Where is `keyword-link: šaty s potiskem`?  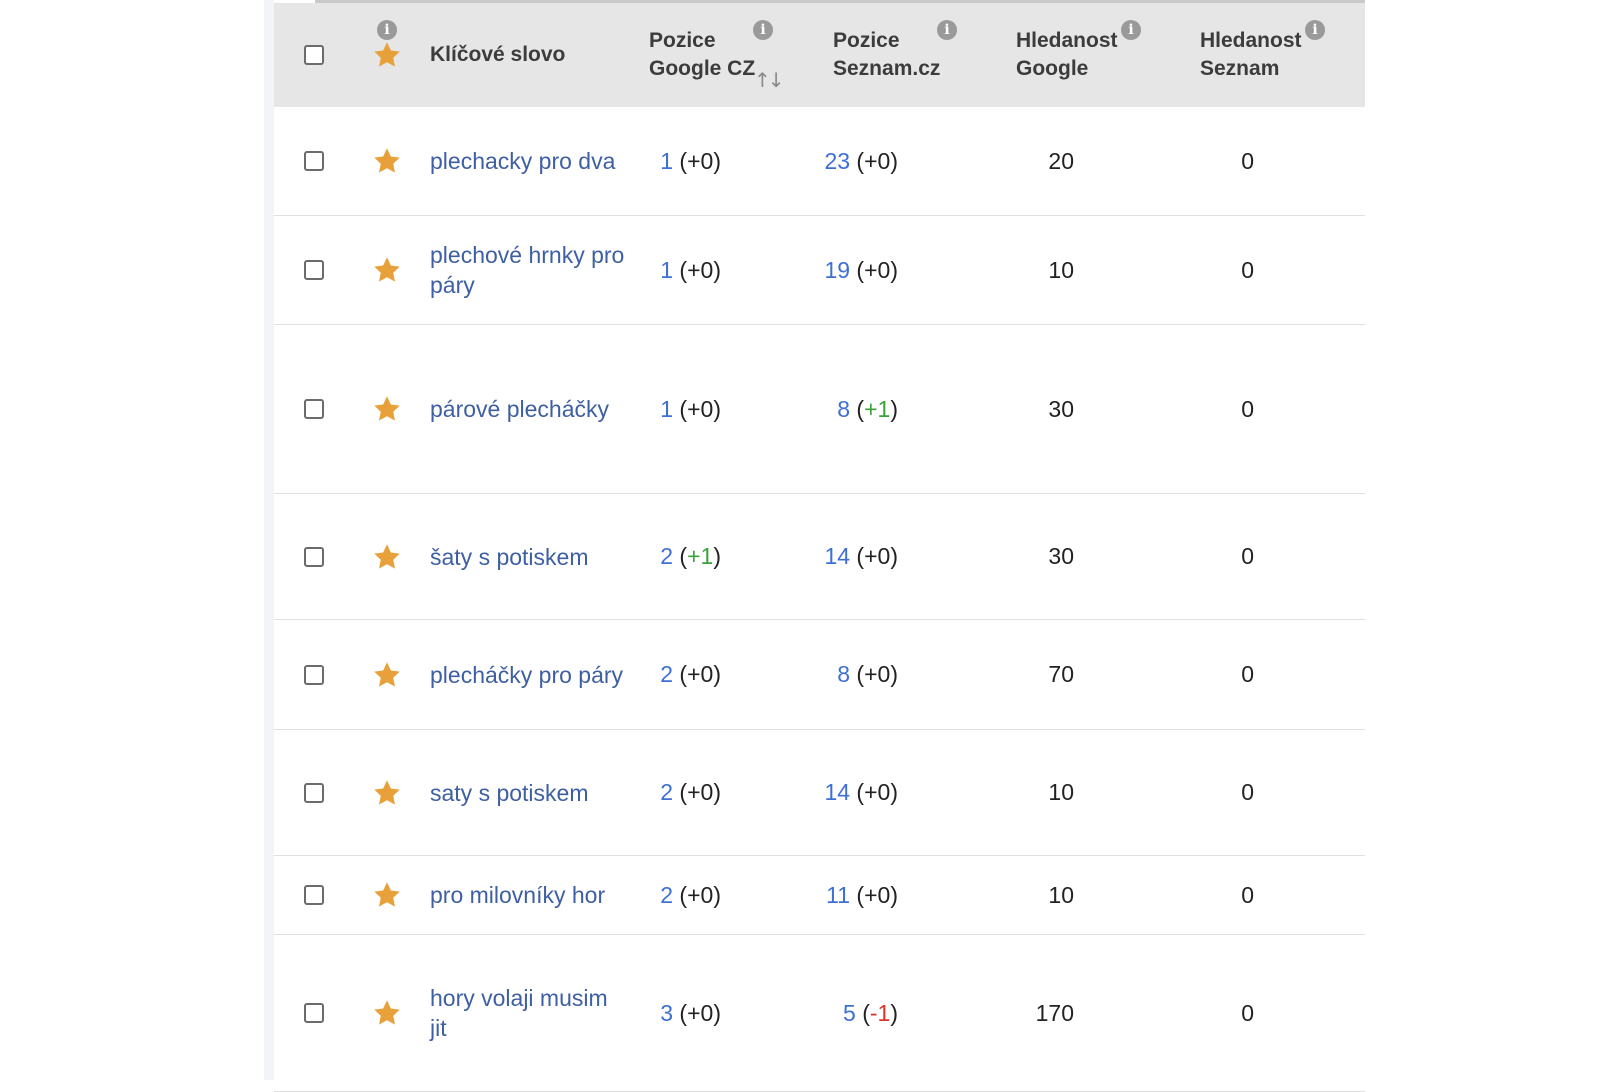 keyword-link: šaty s potiskem is located at coordinates (537, 556).